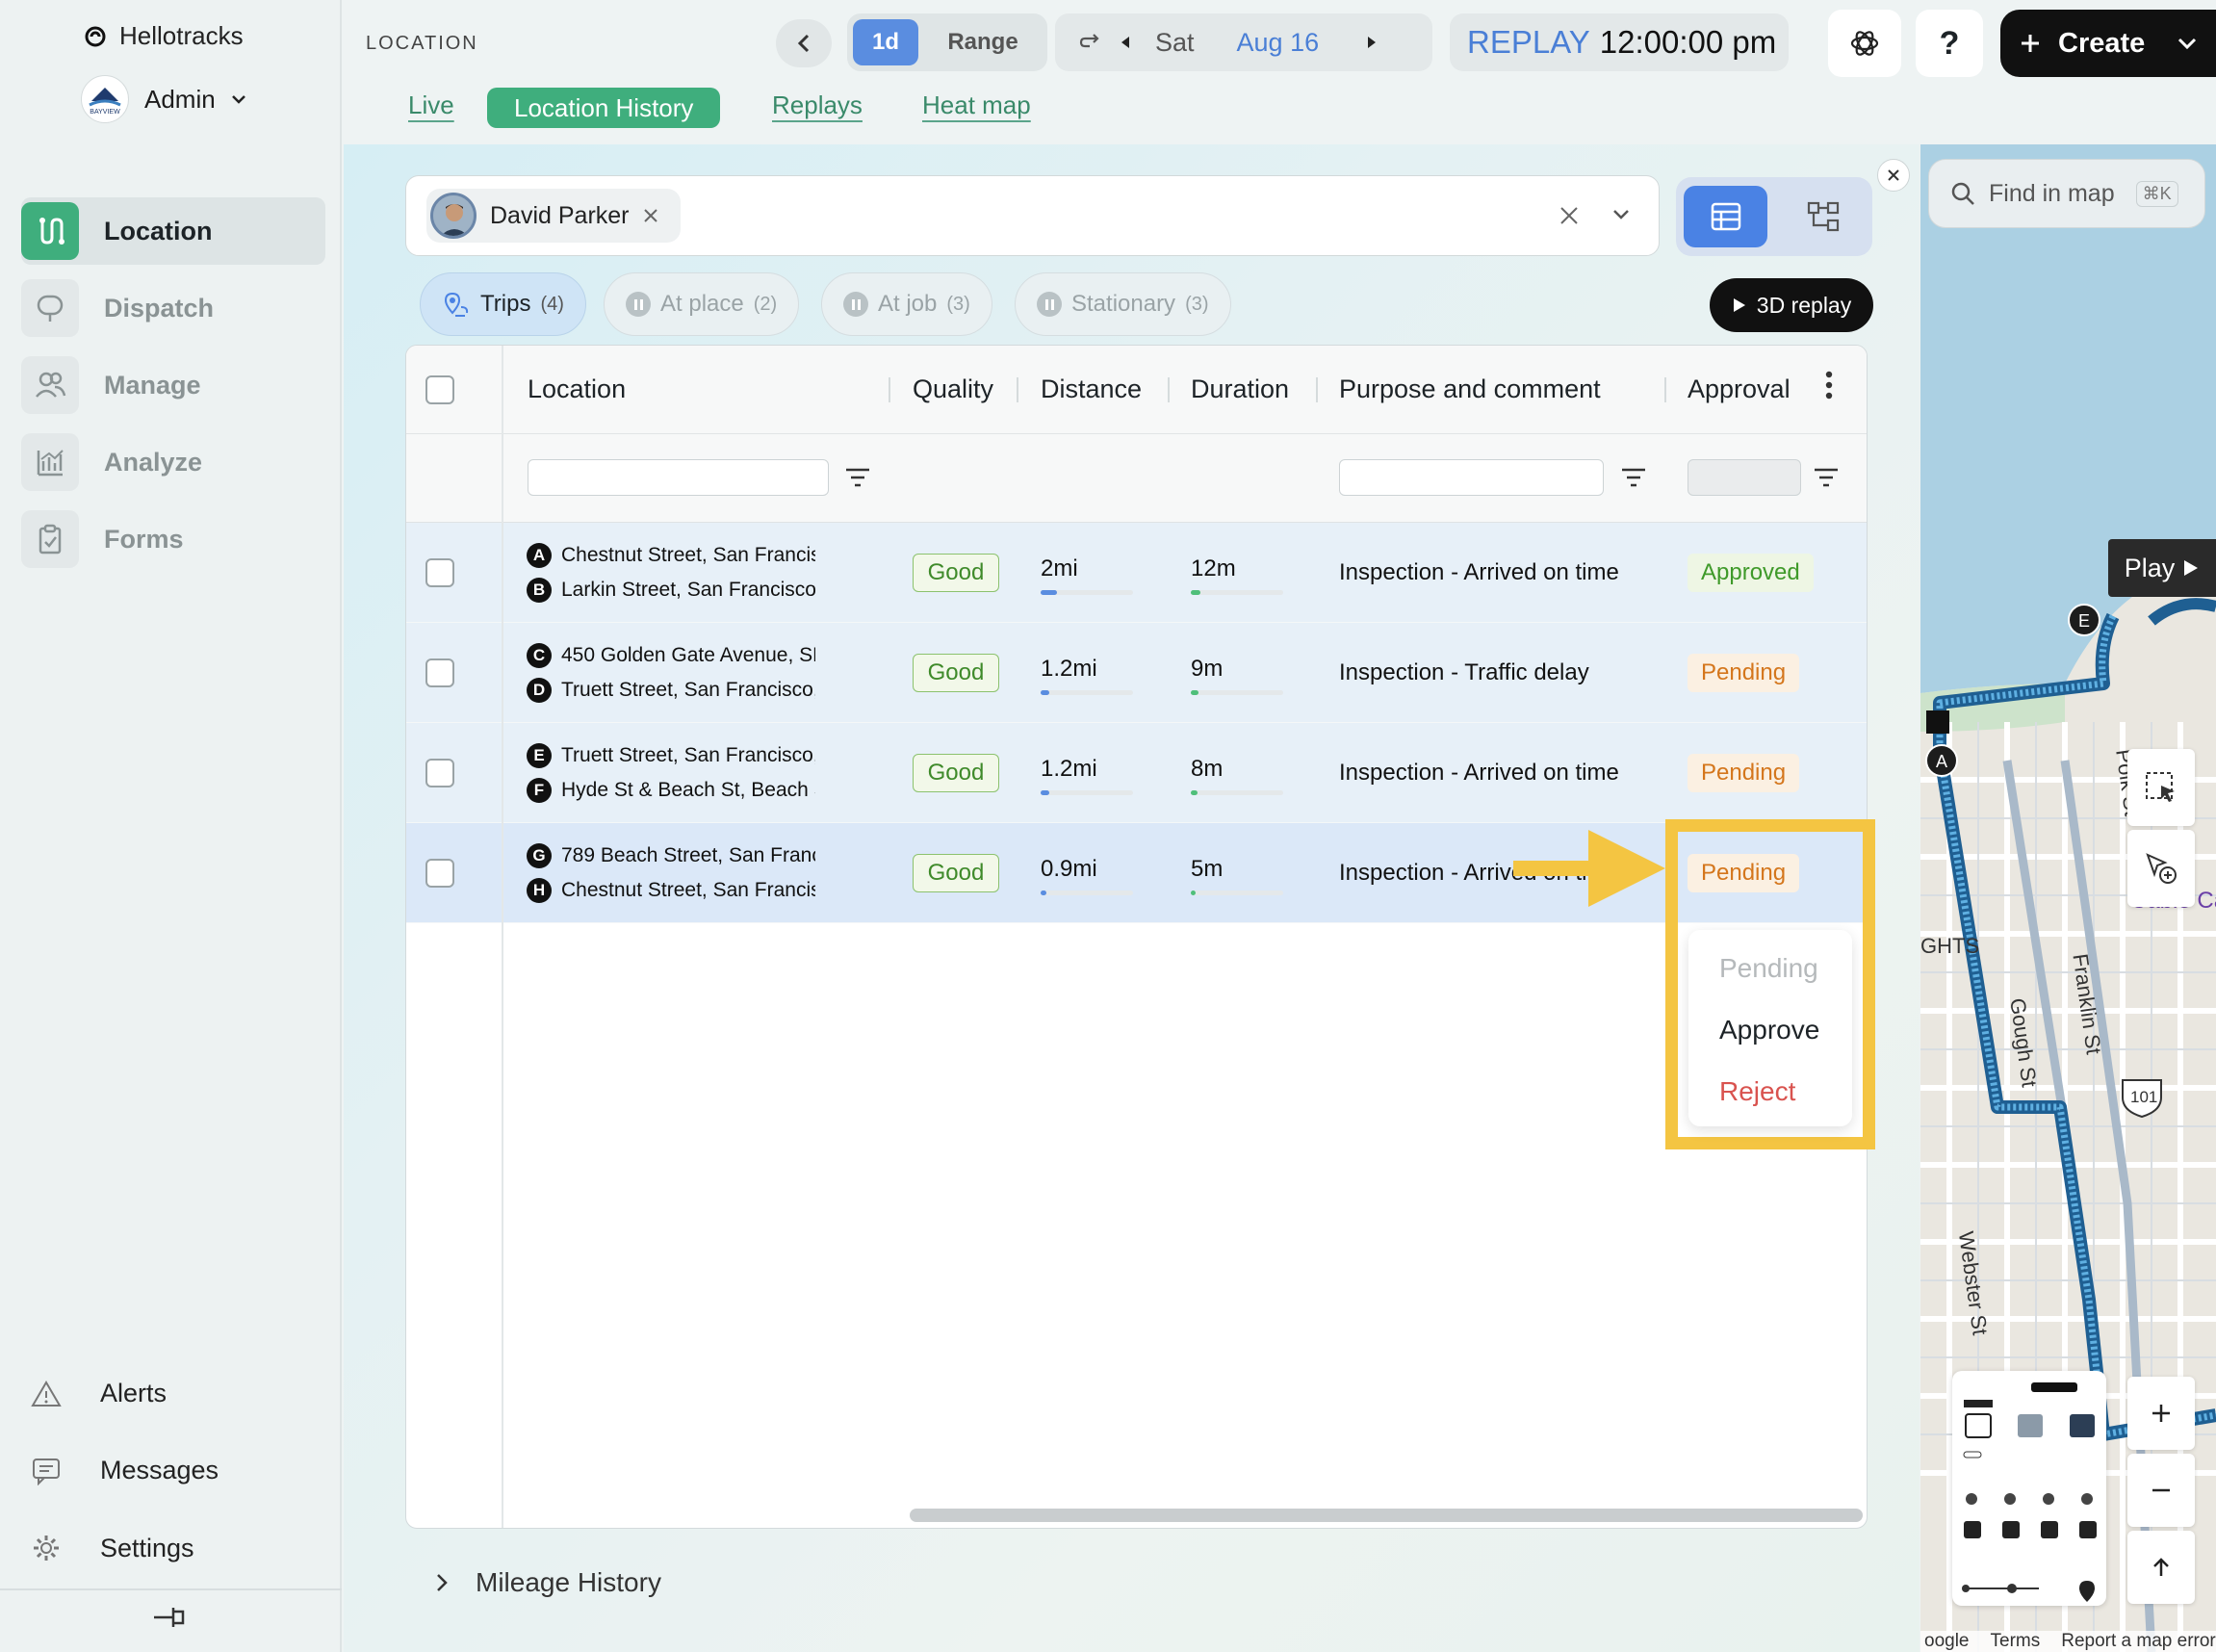  I want to click on column-approval: Approval, so click(1740, 389).